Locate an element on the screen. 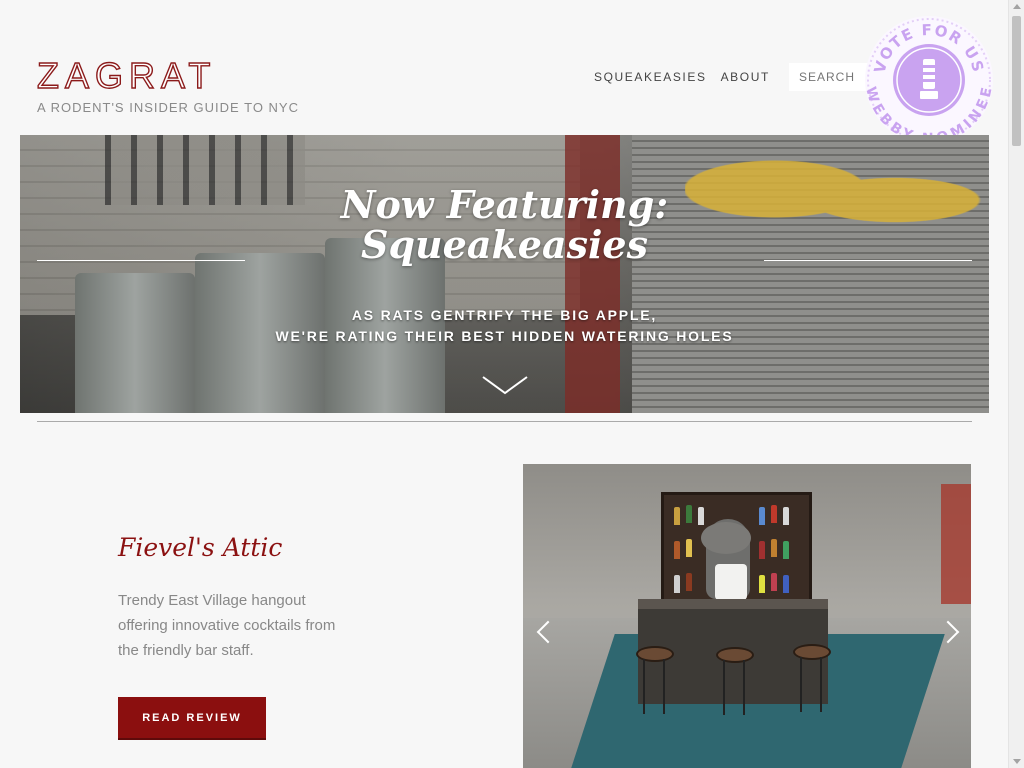  main-nav: SQUEAKEASIES ABOUT is located at coordinates (682, 77).